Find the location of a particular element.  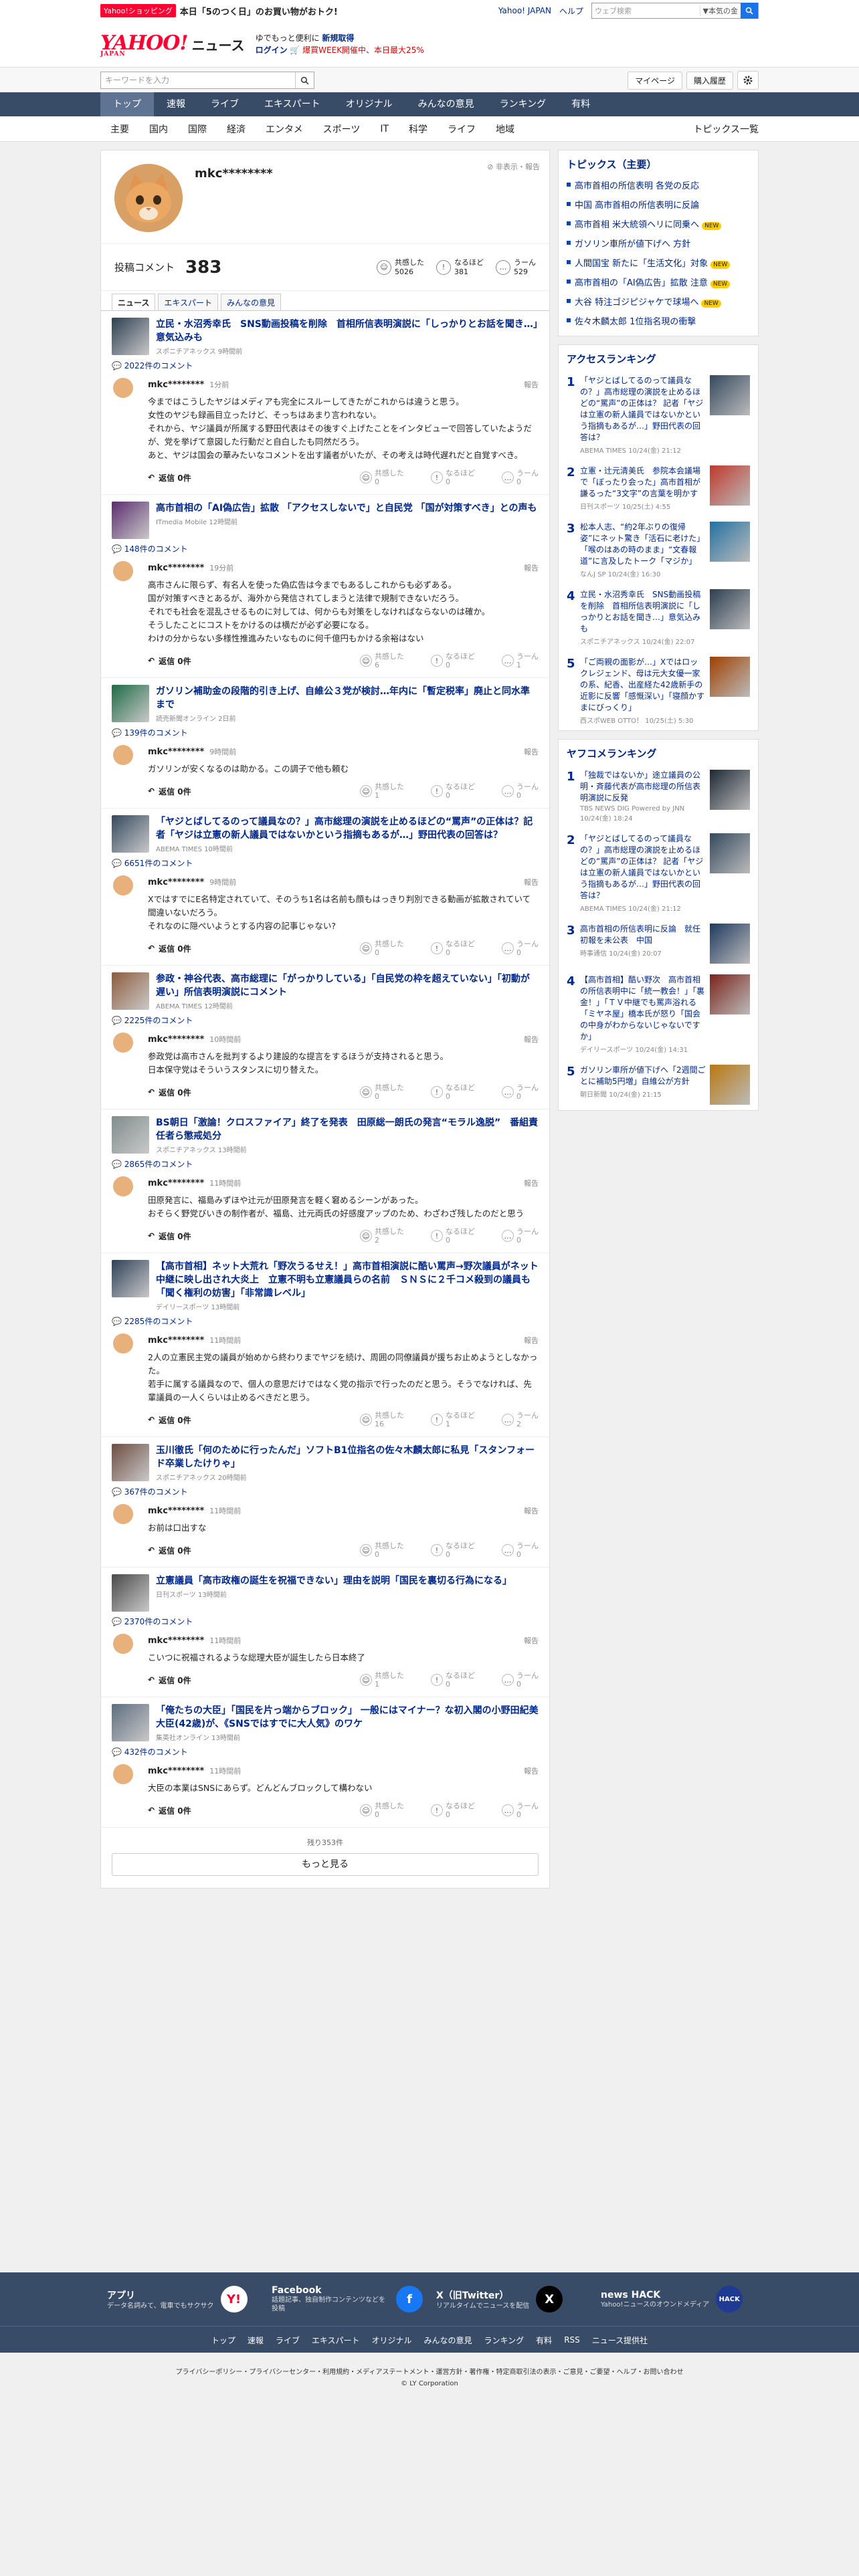

ranking-title: 「独裁ではないか」途立議員の公明・斉藤代表が高市総理の所信表明演説に反発 is located at coordinates (643, 787).